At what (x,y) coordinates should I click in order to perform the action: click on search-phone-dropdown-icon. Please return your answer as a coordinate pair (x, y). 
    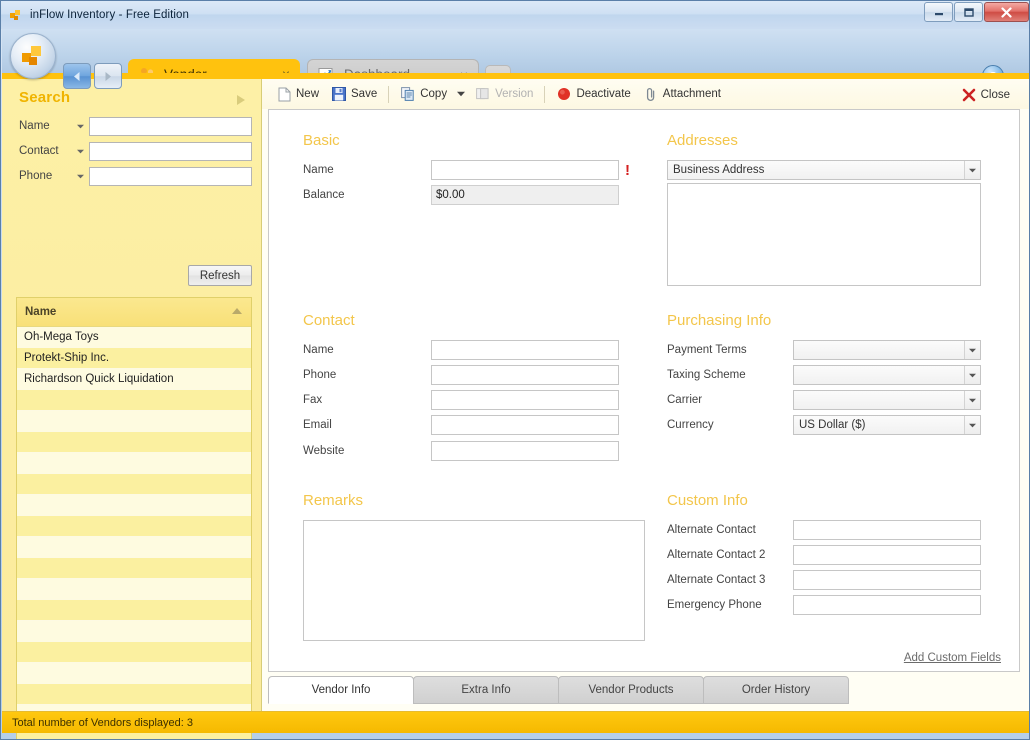
    Looking at the image, I should click on (80, 176).